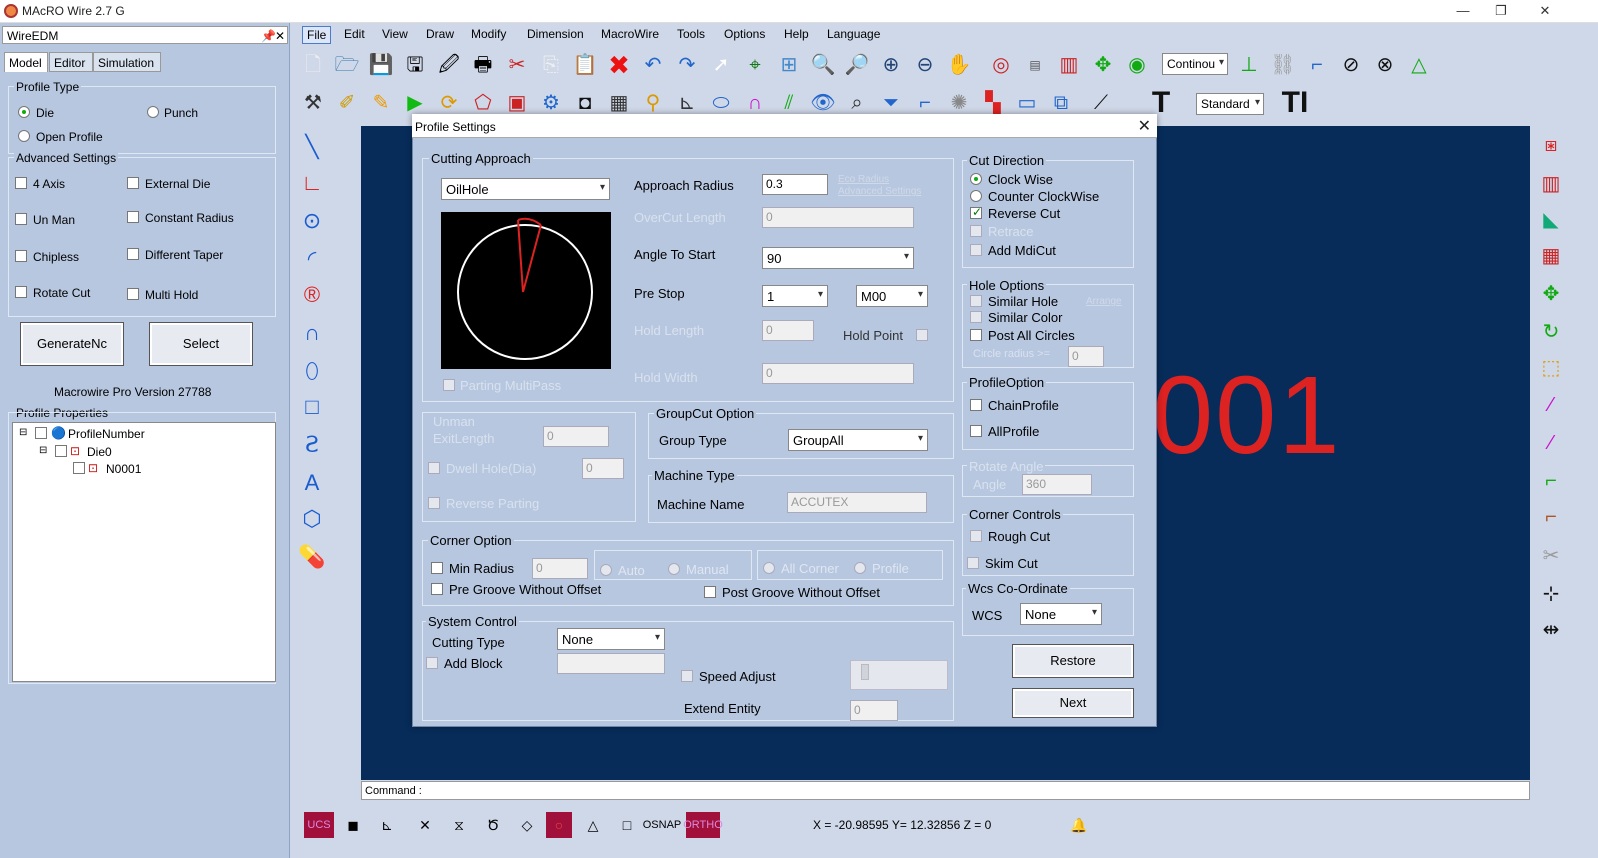 This screenshot has width=1598, height=858. Describe the element at coordinates (1551, 255) in the screenshot. I see `array-icon: ▦` at that location.